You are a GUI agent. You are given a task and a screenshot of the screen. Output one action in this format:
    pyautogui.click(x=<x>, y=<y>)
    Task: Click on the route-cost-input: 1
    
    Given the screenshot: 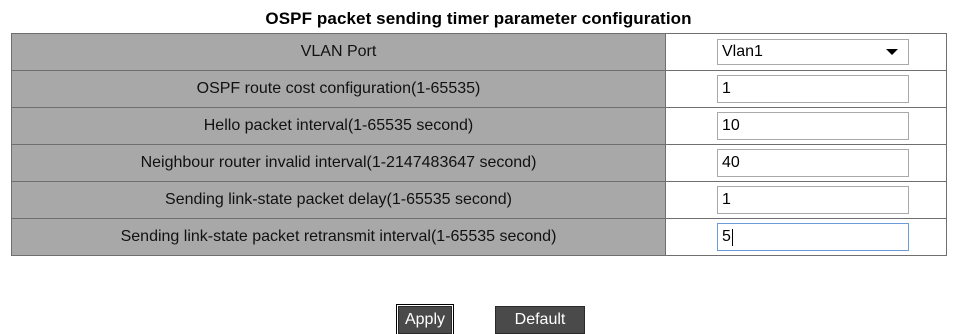 What is the action you would take?
    pyautogui.click(x=813, y=89)
    